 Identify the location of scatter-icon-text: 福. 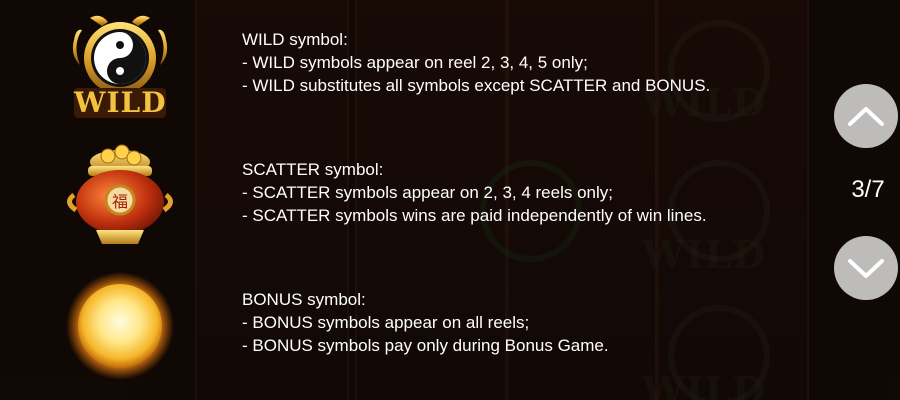
(119, 201).